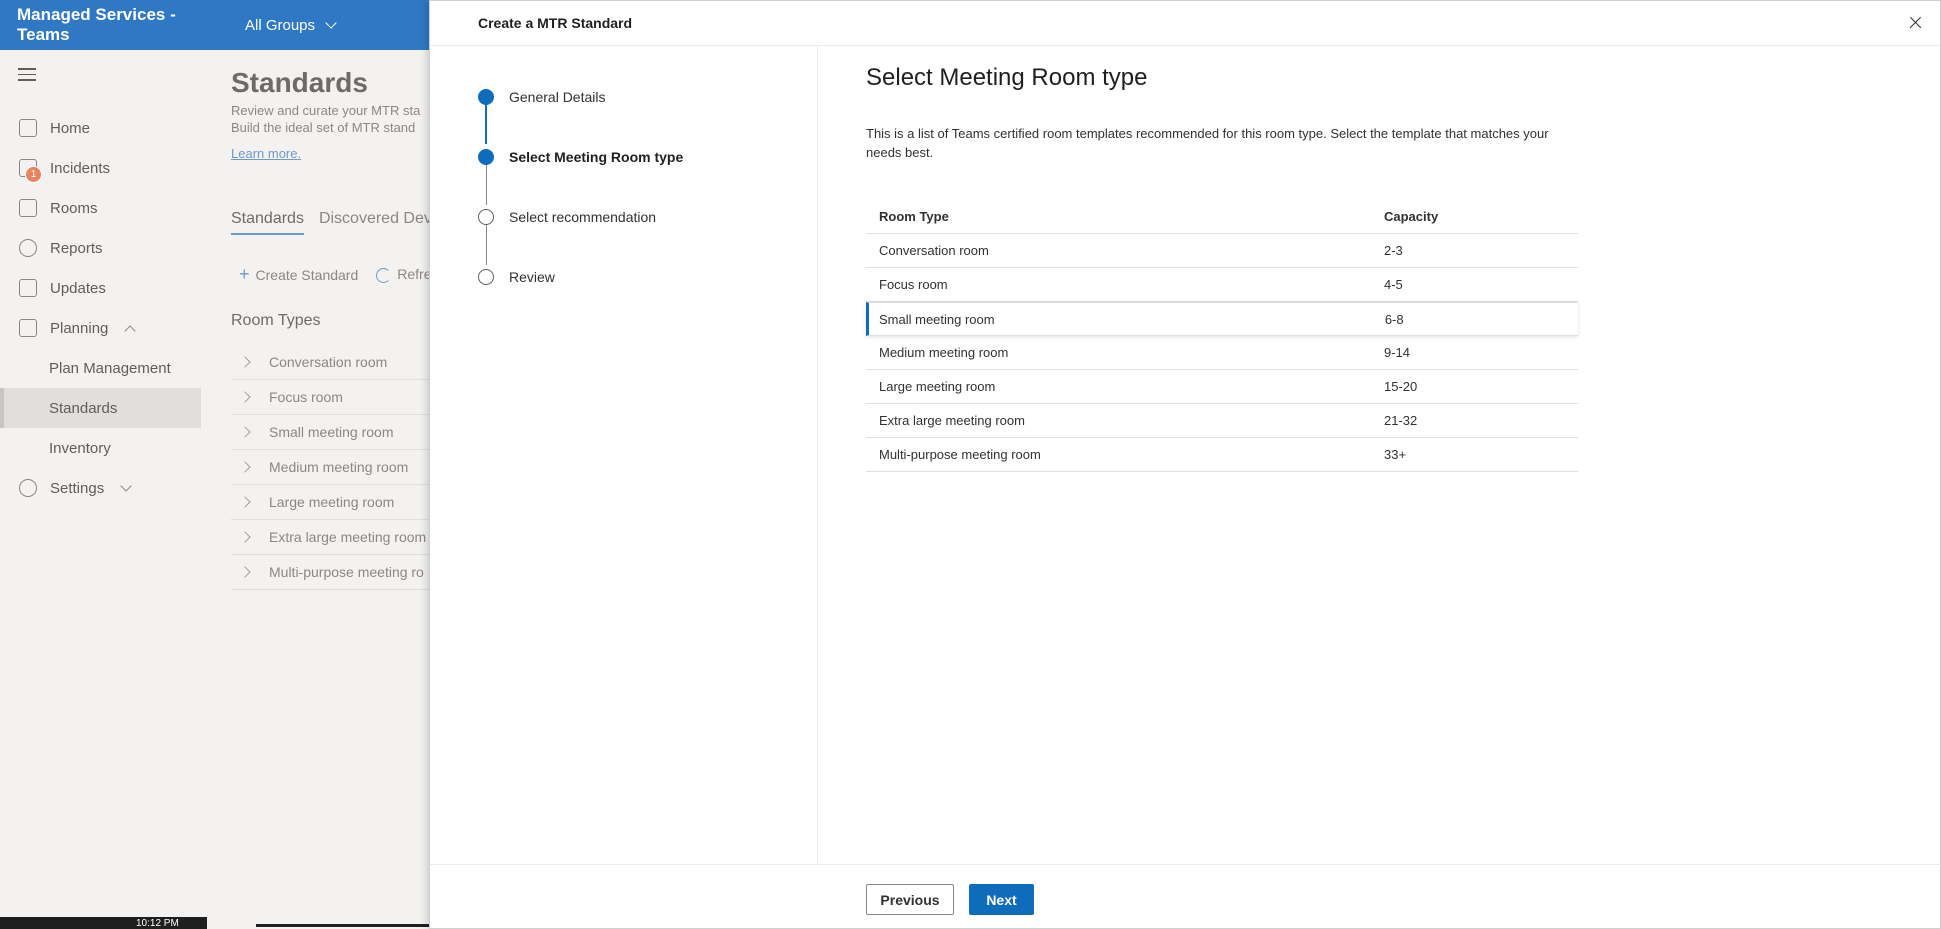  What do you see at coordinates (1481, 216) in the screenshot?
I see `column-header-capacity: Capacity` at bounding box center [1481, 216].